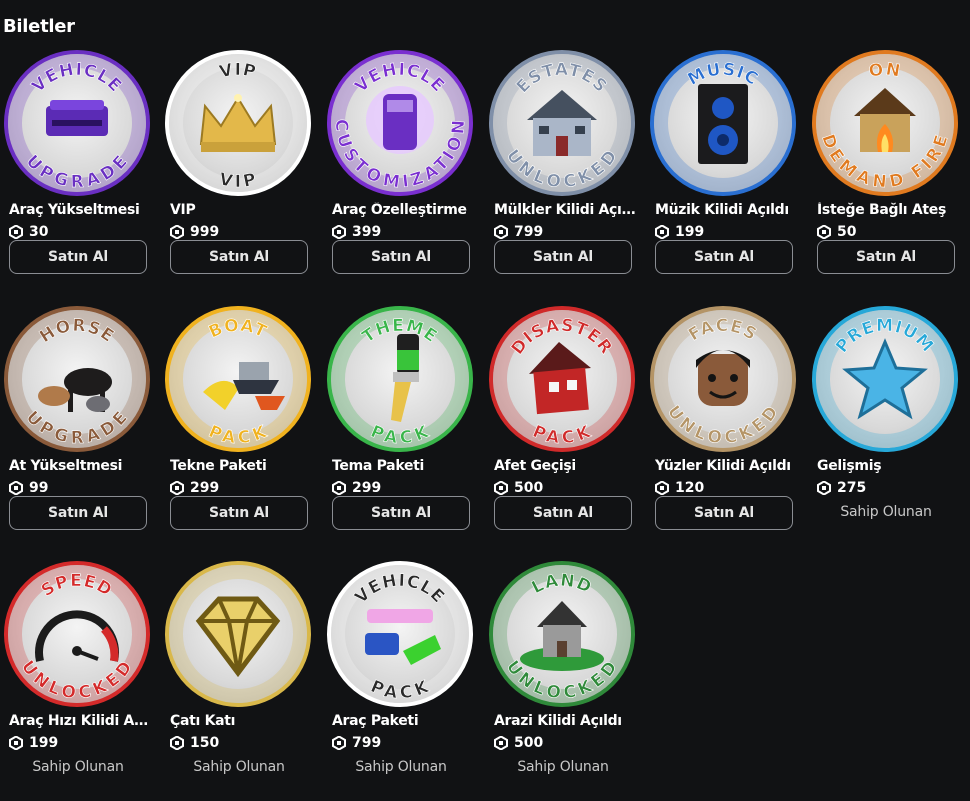 The width and height of the screenshot is (970, 801). I want to click on gamepass-price: 150, so click(194, 743).